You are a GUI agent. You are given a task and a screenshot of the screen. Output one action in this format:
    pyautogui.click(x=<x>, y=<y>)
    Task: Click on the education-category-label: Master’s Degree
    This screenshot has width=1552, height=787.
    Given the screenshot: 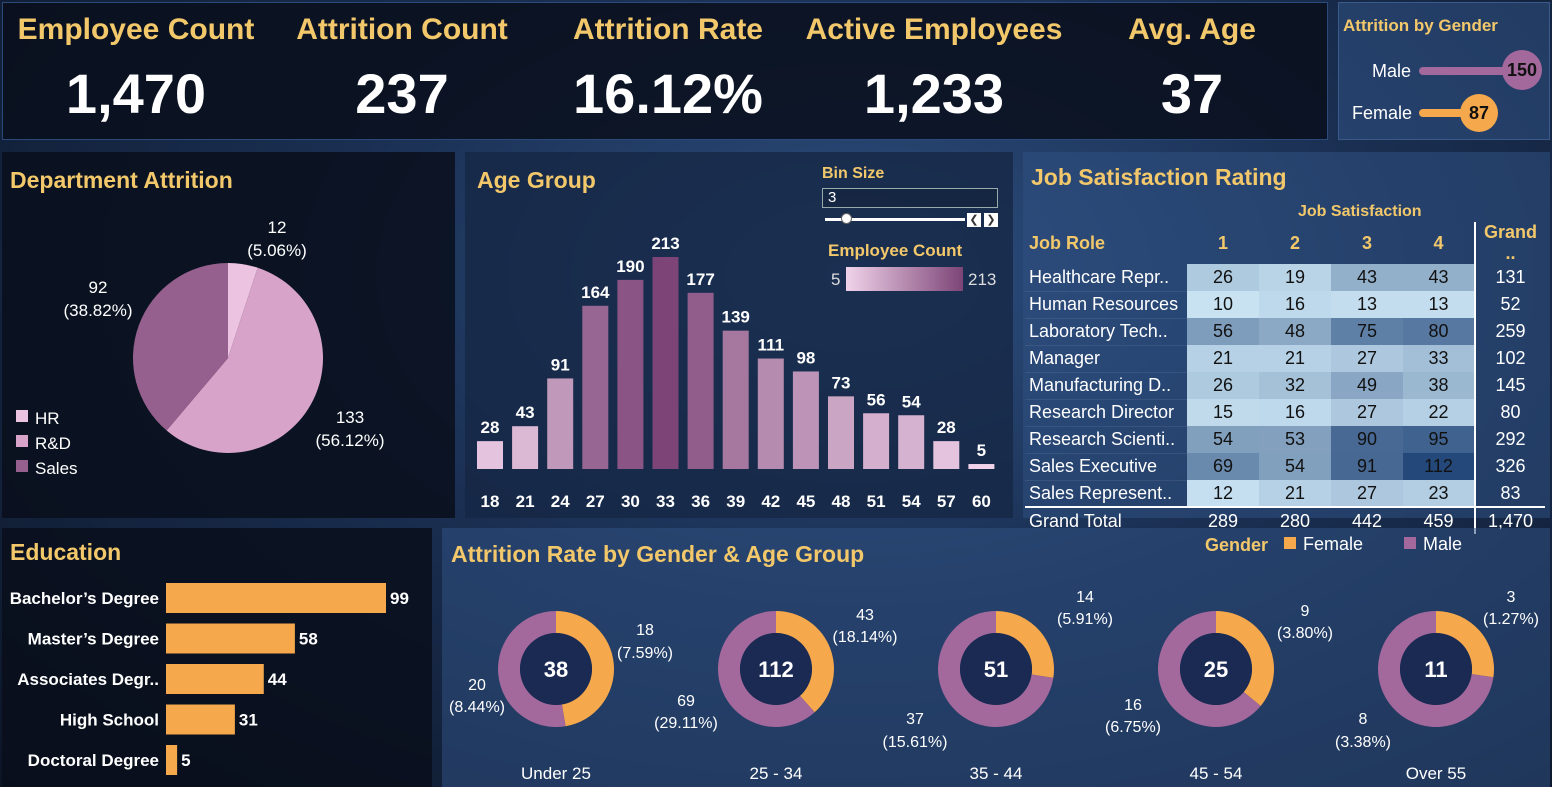 What is the action you would take?
    pyautogui.click(x=93, y=639)
    